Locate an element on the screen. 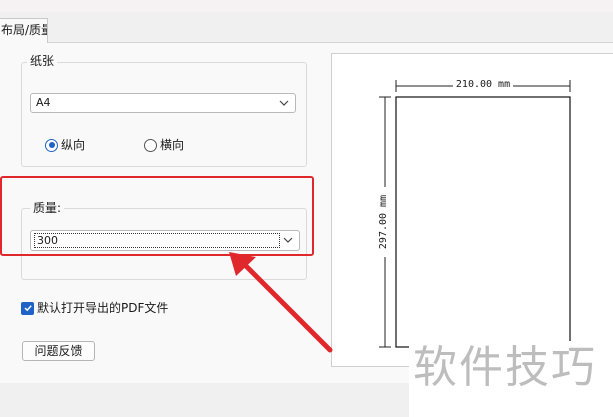 This screenshot has height=417, width=613. watermark-text: 软件技巧 is located at coordinates (505, 367).